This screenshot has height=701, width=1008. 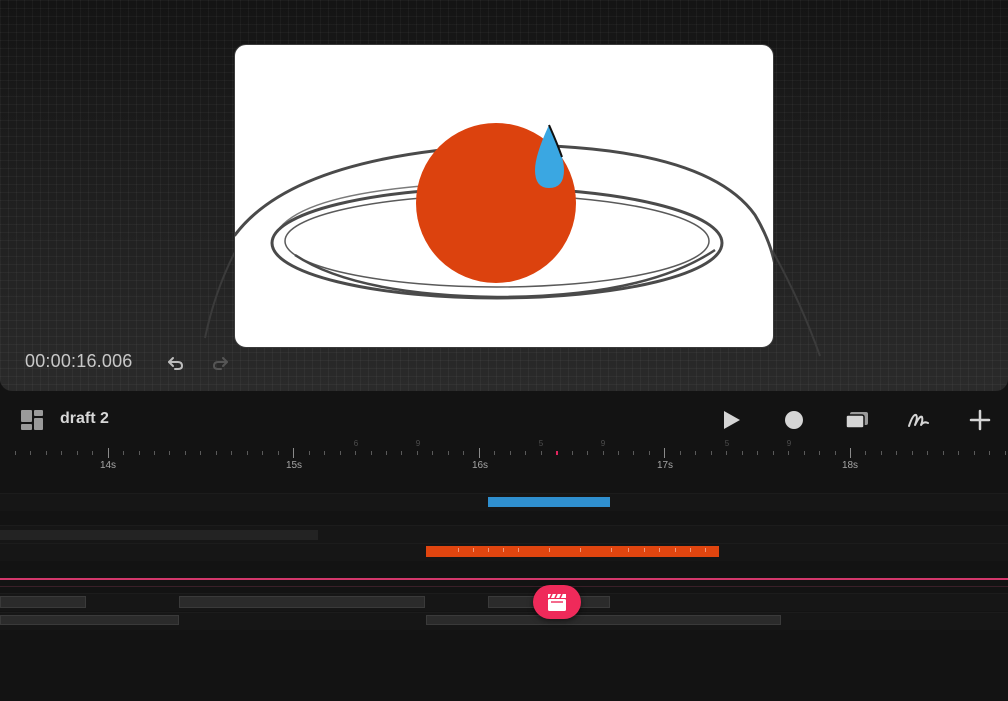 I want to click on new-clip-button, so click(x=557, y=602).